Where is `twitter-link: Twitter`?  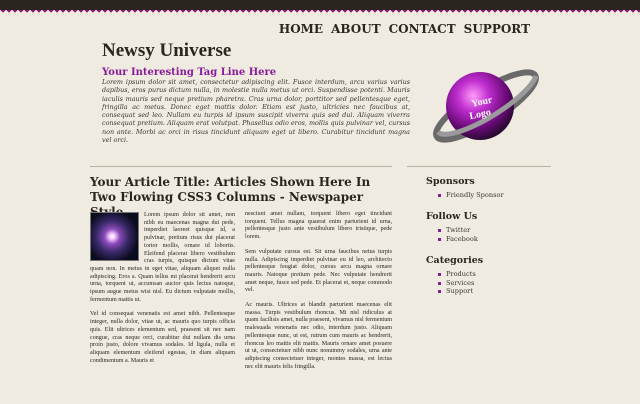 twitter-link: Twitter is located at coordinates (452, 230).